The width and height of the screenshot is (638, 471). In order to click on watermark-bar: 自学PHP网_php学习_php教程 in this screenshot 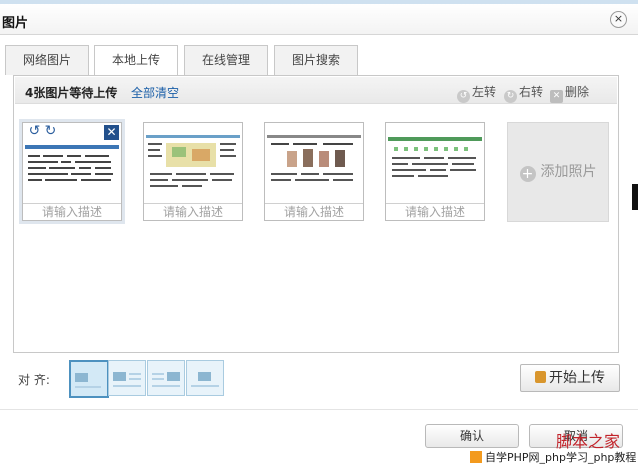, I will do `click(554, 458)`.